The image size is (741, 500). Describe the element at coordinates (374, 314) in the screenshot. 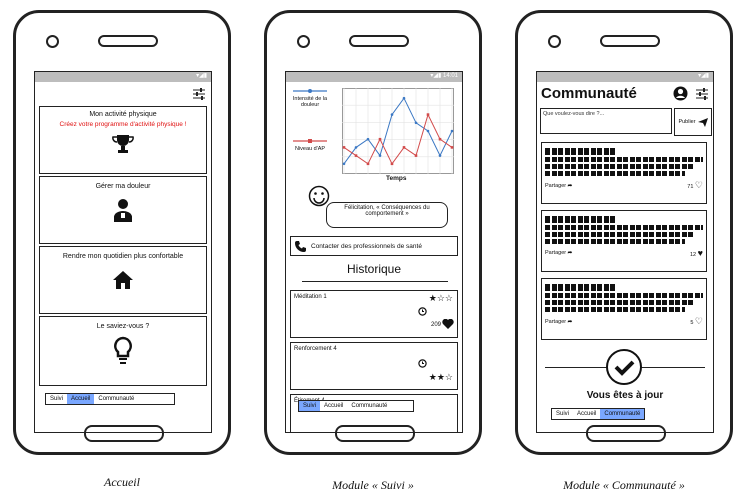

I see `history-item: Méditation 1 ★☆☆ 209` at that location.